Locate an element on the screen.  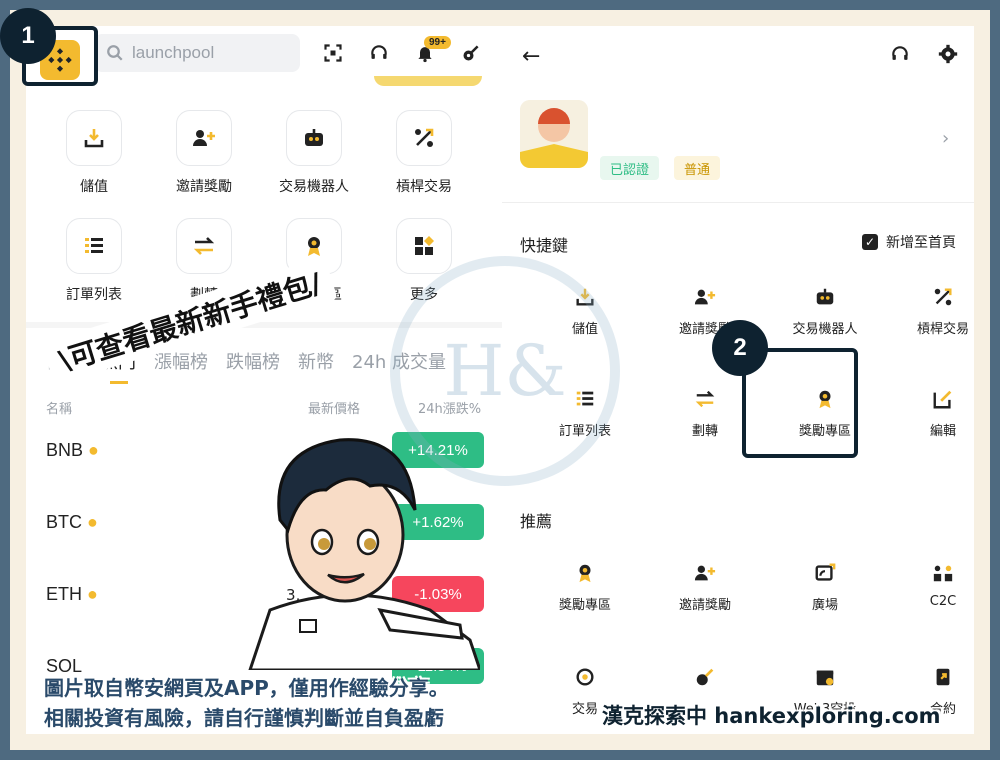
grid-item-deposit: 儲值 is located at coordinates (94, 153).